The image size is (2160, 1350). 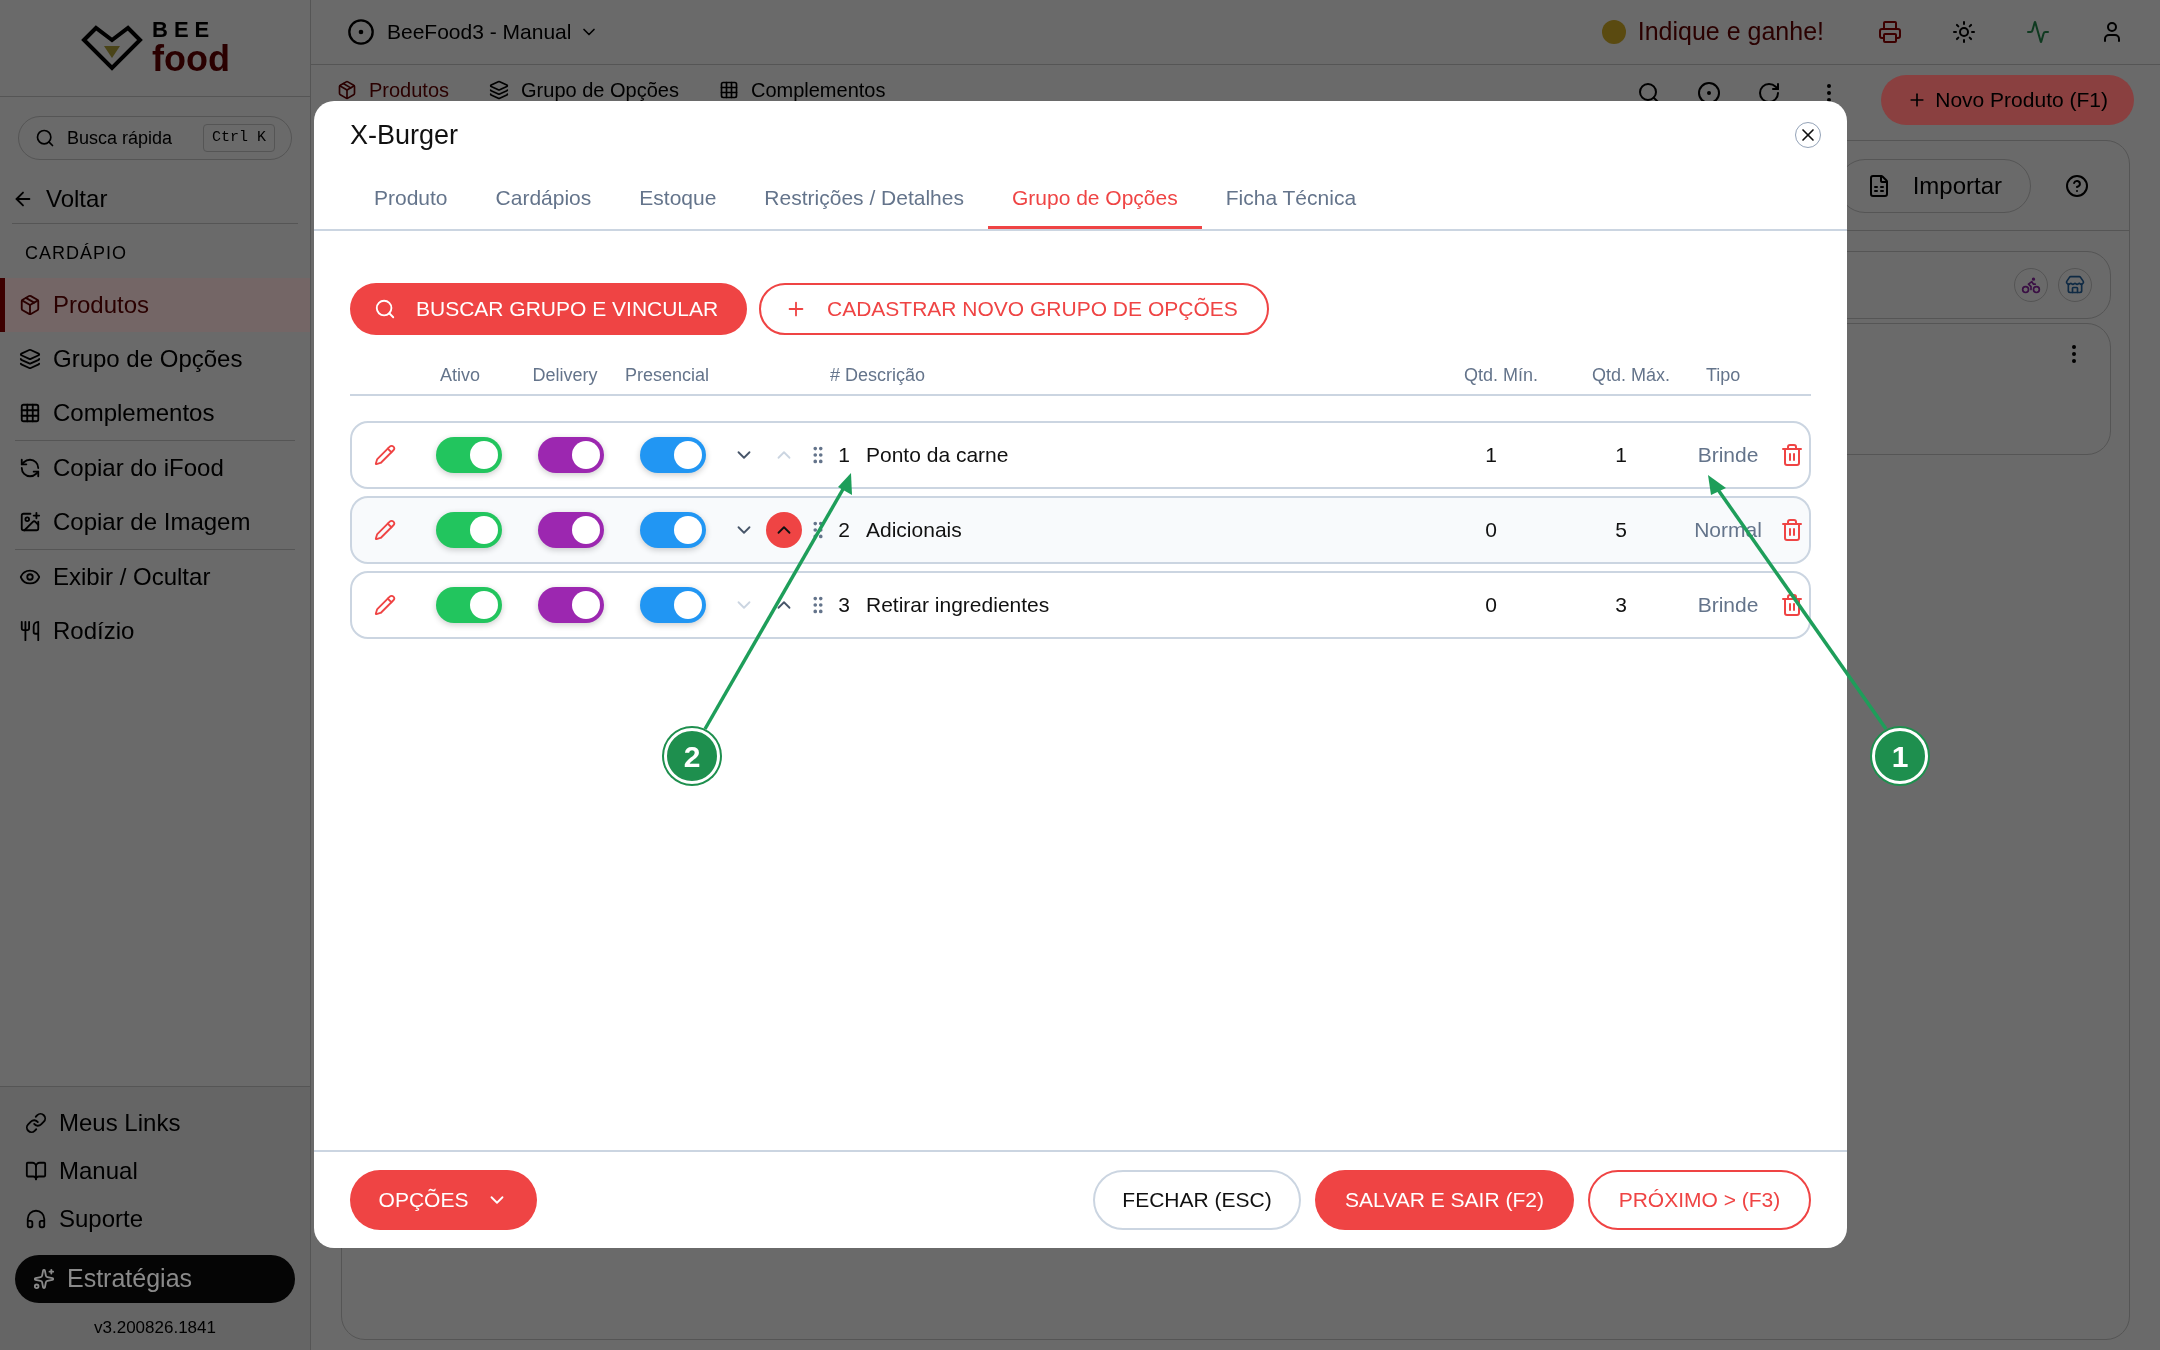 What do you see at coordinates (914, 530) in the screenshot?
I see `group-description: Adicionais` at bounding box center [914, 530].